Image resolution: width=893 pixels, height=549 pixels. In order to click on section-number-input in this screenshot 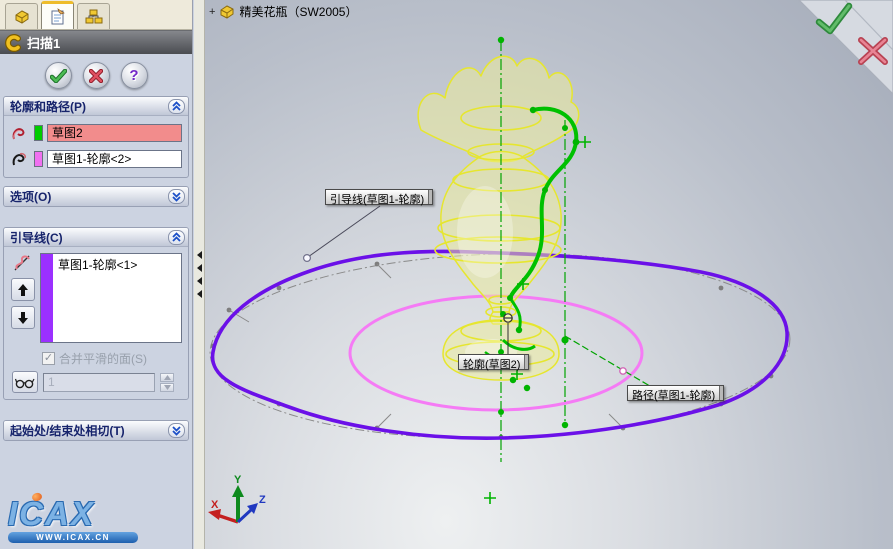, I will do `click(99, 382)`.